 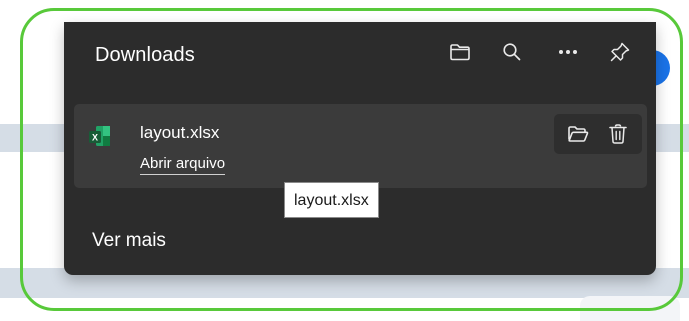 What do you see at coordinates (95, 138) in the screenshot?
I see `svg-text: X` at bounding box center [95, 138].